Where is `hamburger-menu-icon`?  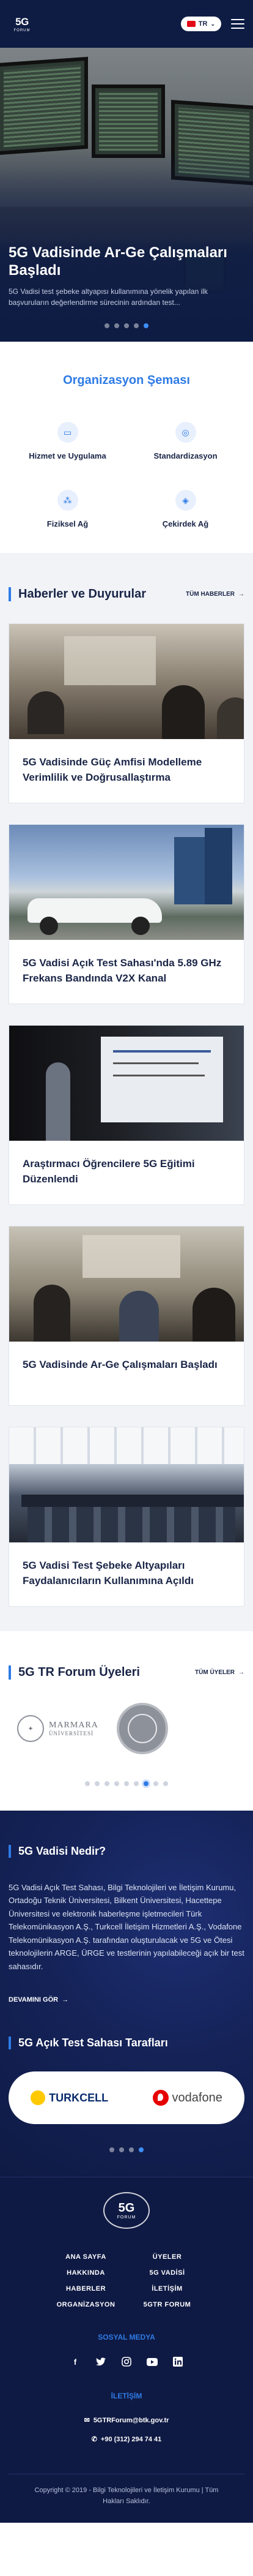
hamburger-menu-icon is located at coordinates (238, 24).